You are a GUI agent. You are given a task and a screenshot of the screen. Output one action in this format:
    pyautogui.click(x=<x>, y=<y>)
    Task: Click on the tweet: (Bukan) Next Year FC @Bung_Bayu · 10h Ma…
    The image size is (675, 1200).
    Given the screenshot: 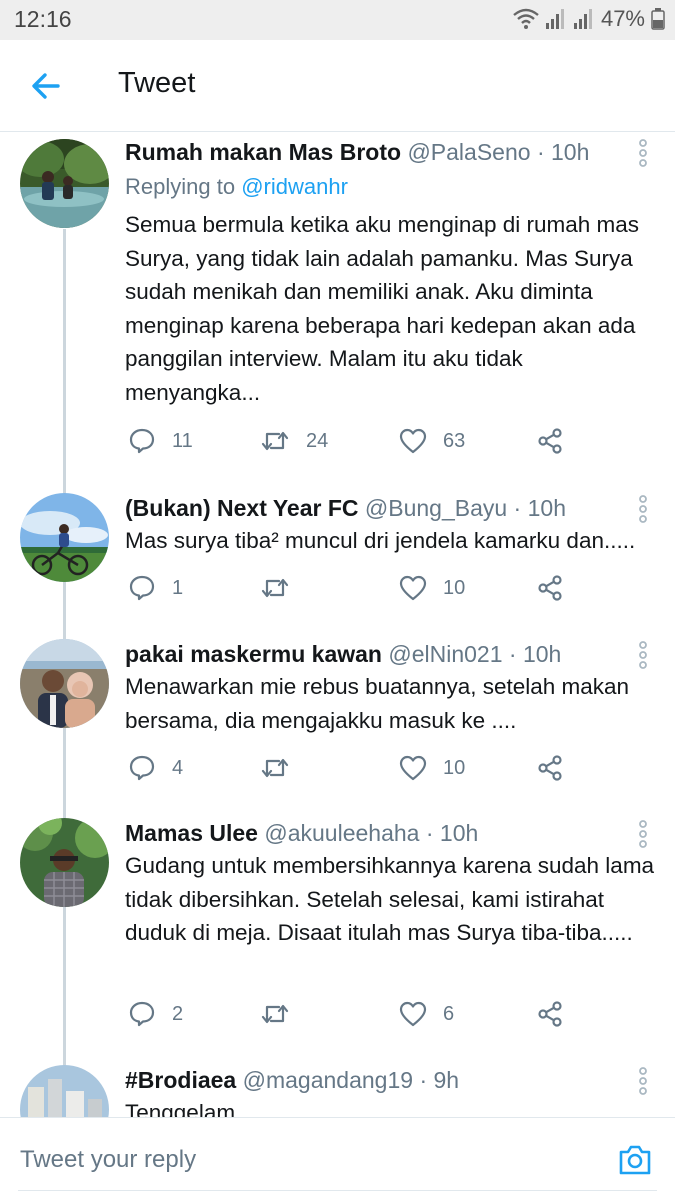 What is the action you would take?
    pyautogui.click(x=337, y=557)
    